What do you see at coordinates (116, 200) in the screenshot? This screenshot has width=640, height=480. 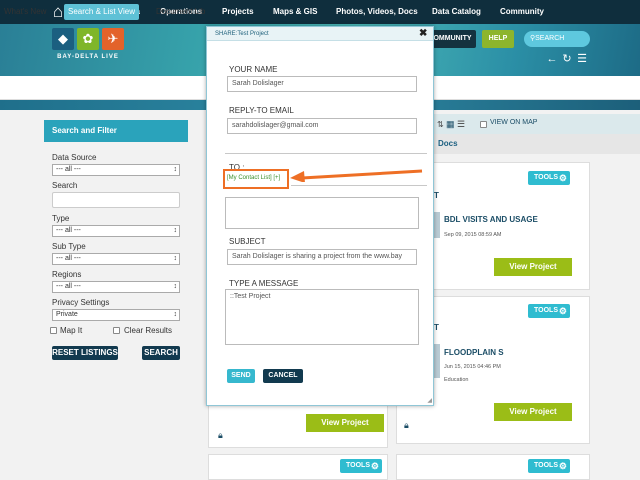 I see `sidebar-search-input` at bounding box center [116, 200].